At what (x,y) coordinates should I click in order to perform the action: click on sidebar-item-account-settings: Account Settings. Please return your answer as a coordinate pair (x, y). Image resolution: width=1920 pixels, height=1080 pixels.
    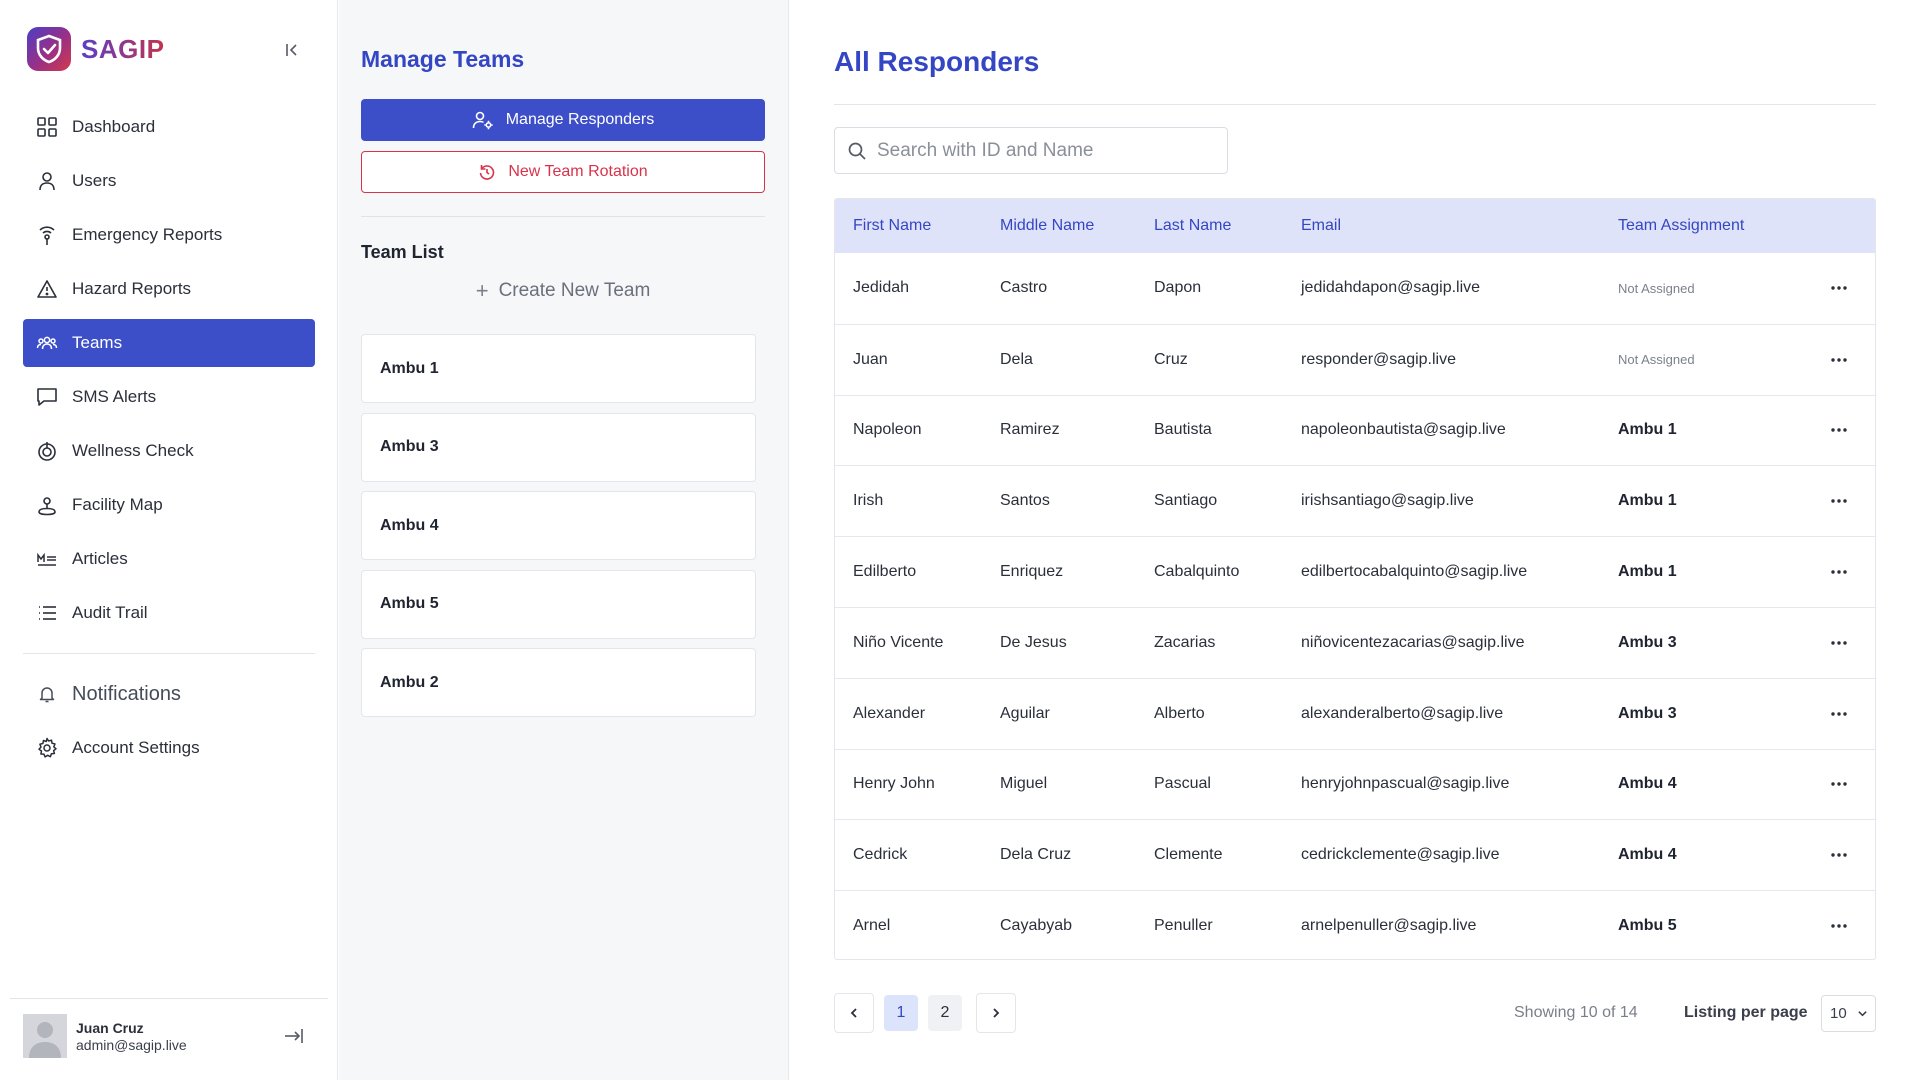
    Looking at the image, I should click on (169, 748).